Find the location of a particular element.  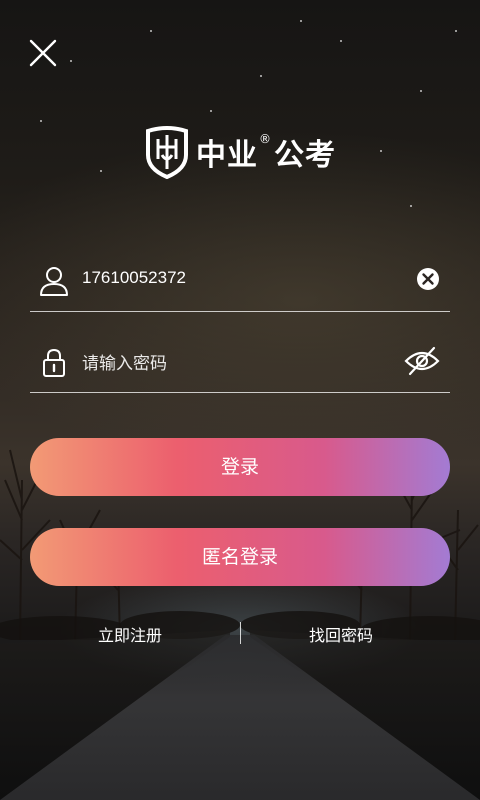

register-link: 立即注册 is located at coordinates (130, 634).